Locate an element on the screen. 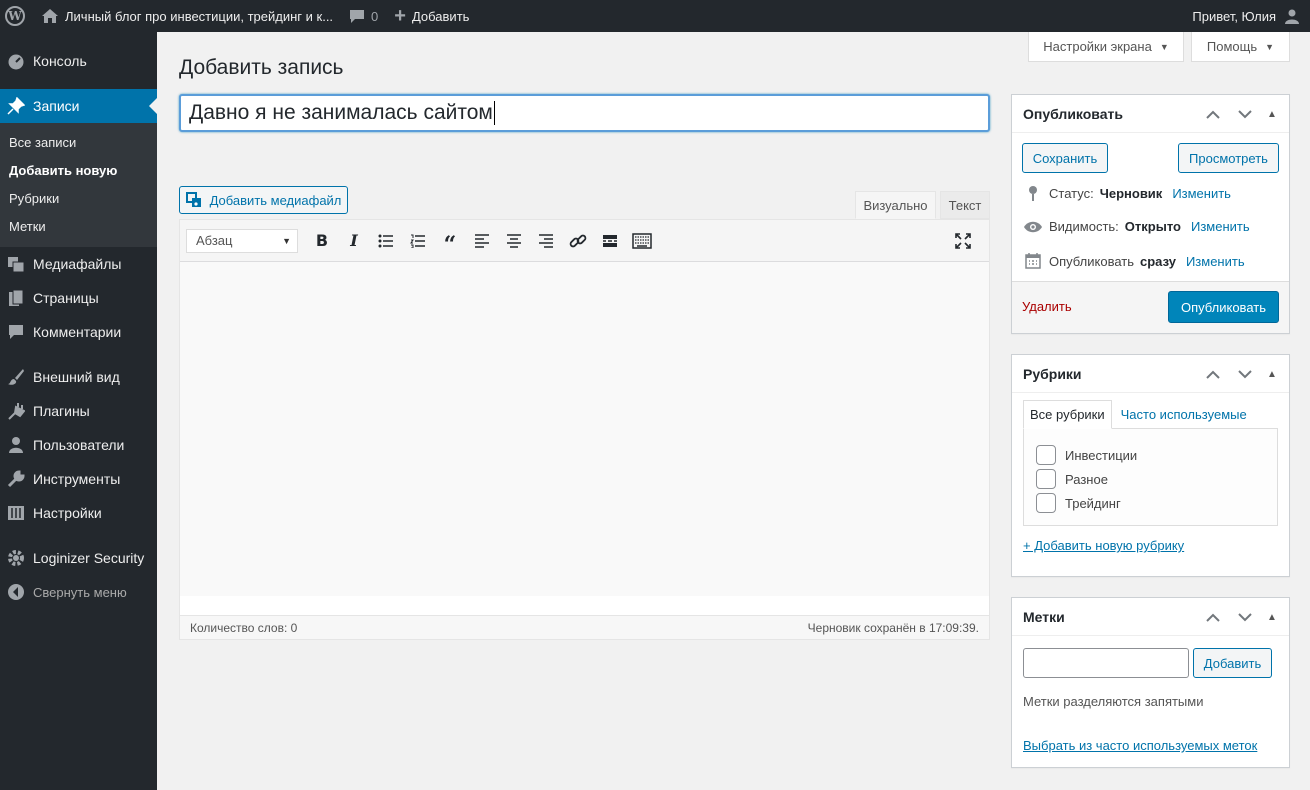  sidebar-item-dashboard: Консоль is located at coordinates (78, 61).